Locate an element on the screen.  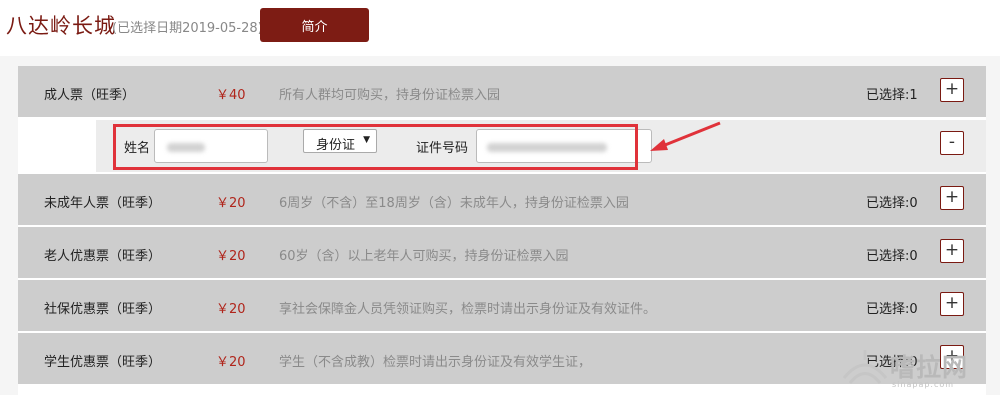
site-watermark: 嗜拉网 sinapap.com is located at coordinates (919, 368).